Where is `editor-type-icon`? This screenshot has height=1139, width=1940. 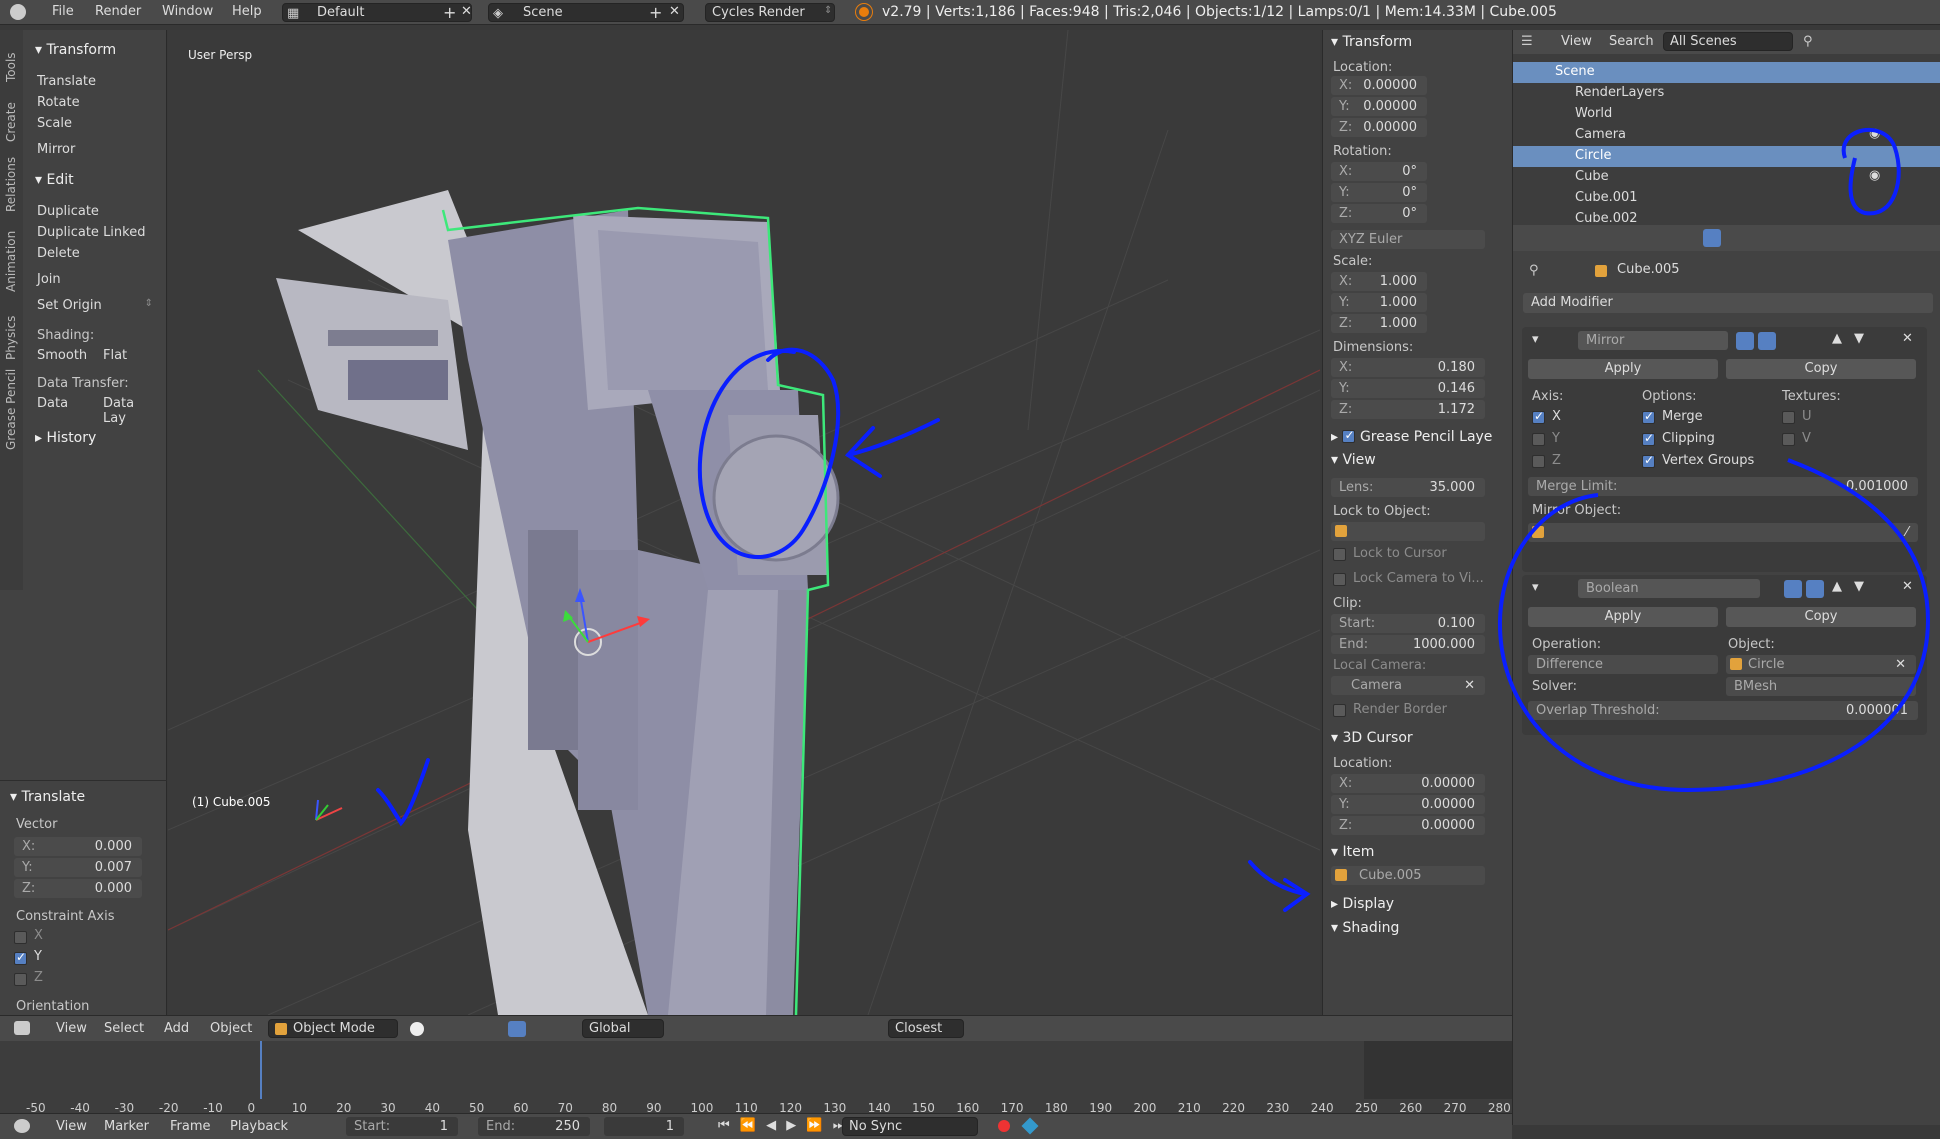 editor-type-icon is located at coordinates (22, 1028).